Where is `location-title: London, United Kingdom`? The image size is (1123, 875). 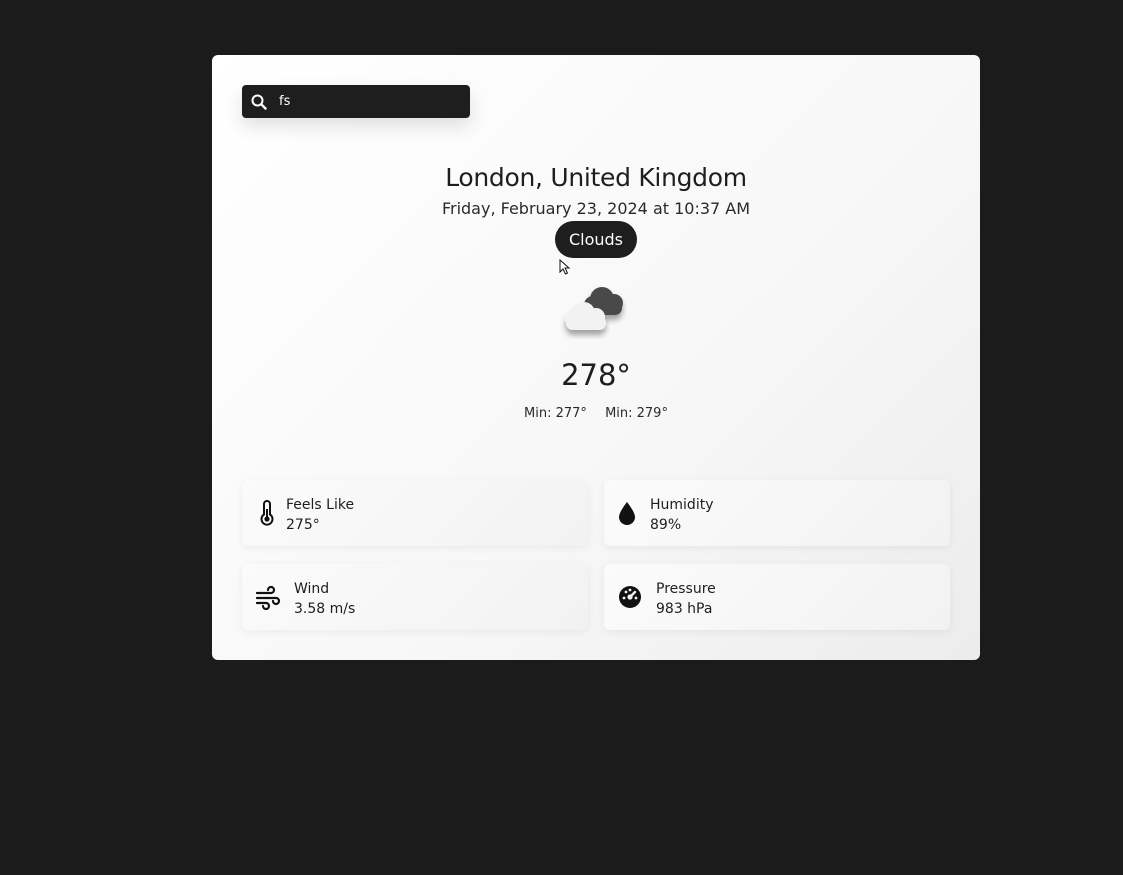 location-title: London, United Kingdom is located at coordinates (596, 177).